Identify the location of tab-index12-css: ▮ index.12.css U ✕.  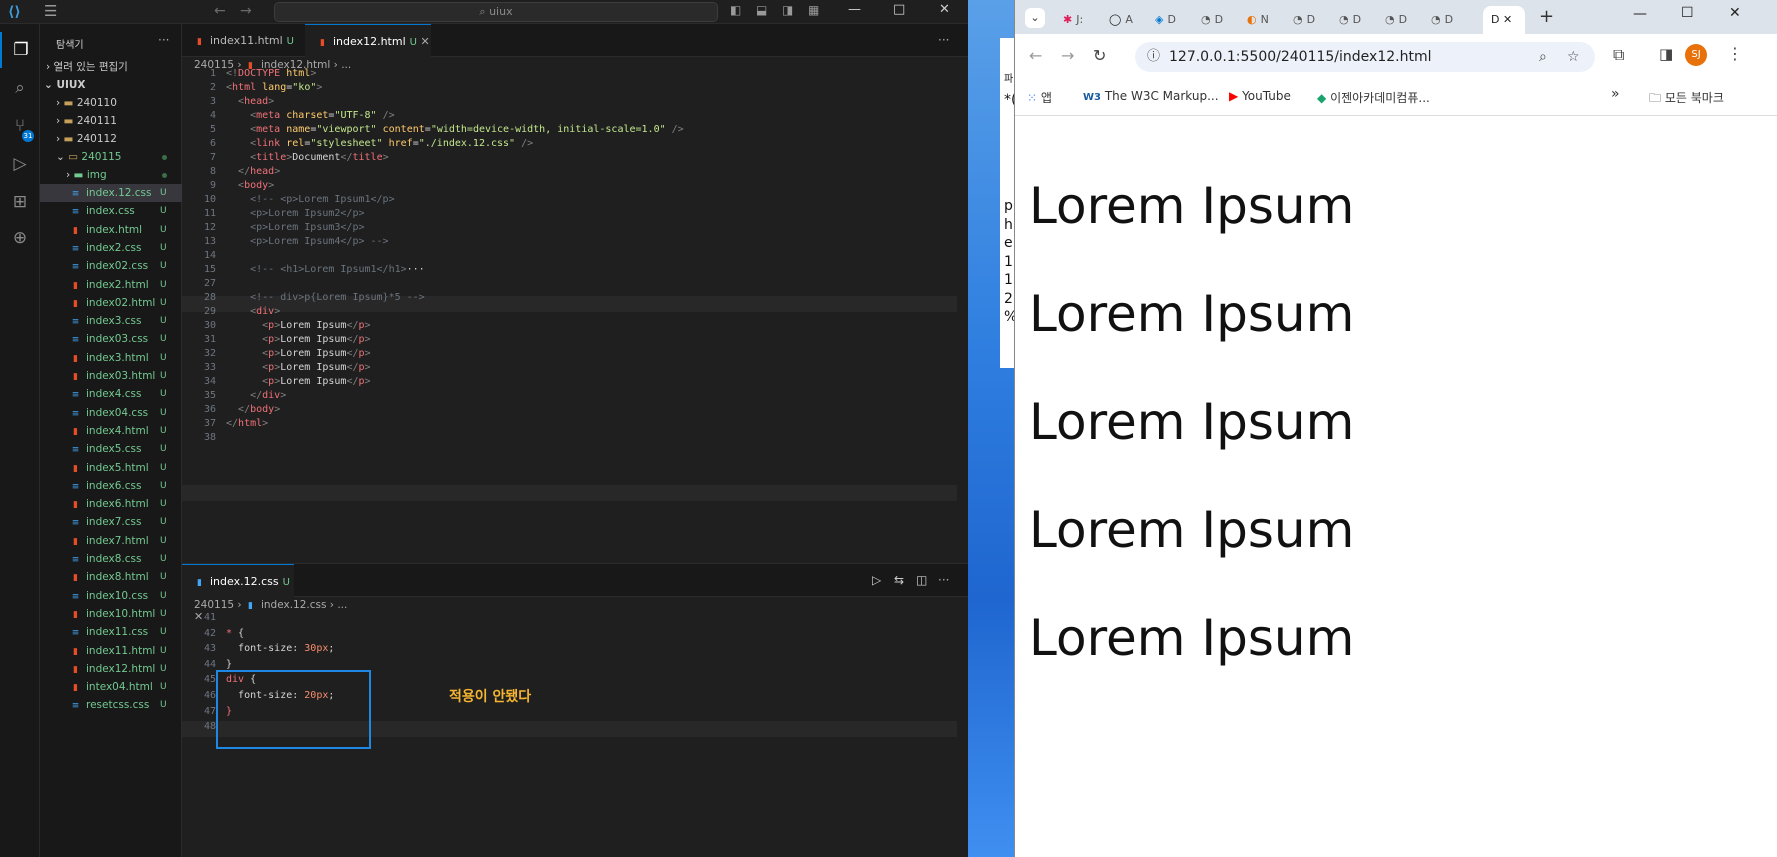
(238, 593).